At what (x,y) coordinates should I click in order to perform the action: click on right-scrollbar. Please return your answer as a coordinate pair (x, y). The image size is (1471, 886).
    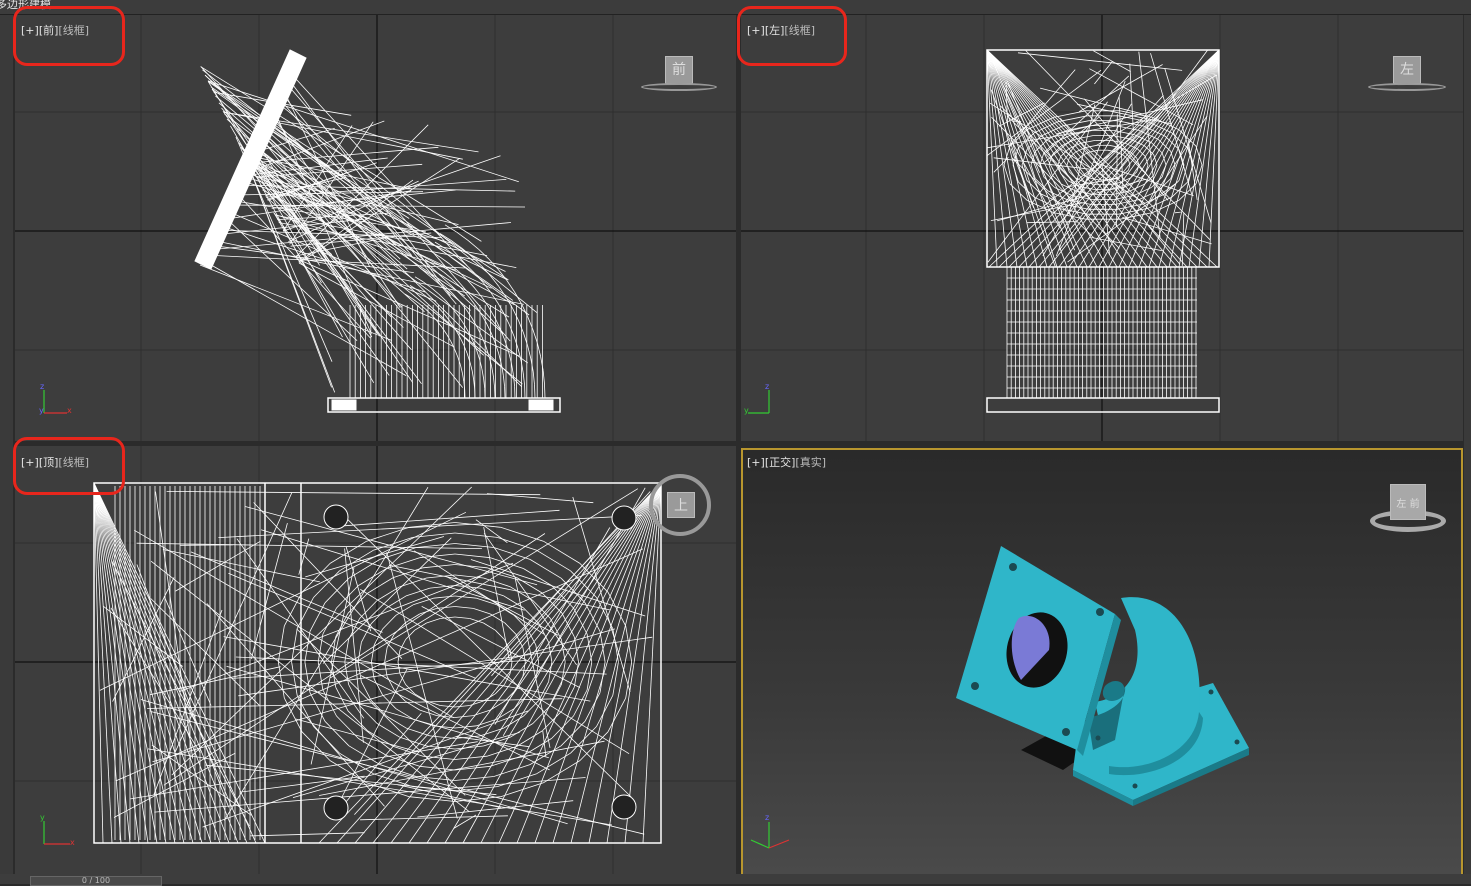
    Looking at the image, I should click on (1467, 449).